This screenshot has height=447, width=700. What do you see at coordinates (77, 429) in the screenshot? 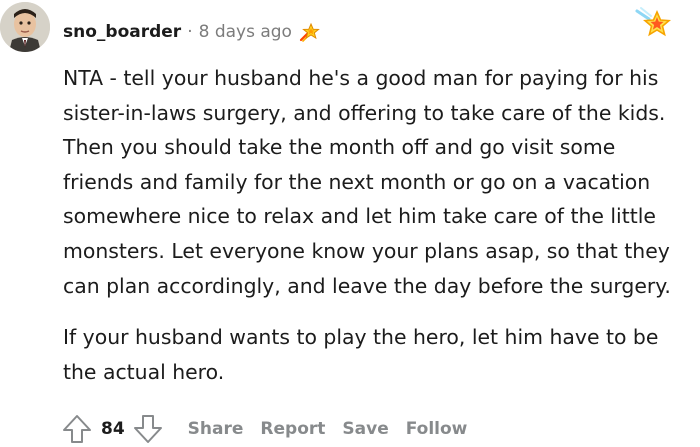
I see `upvote-arrow-icon` at bounding box center [77, 429].